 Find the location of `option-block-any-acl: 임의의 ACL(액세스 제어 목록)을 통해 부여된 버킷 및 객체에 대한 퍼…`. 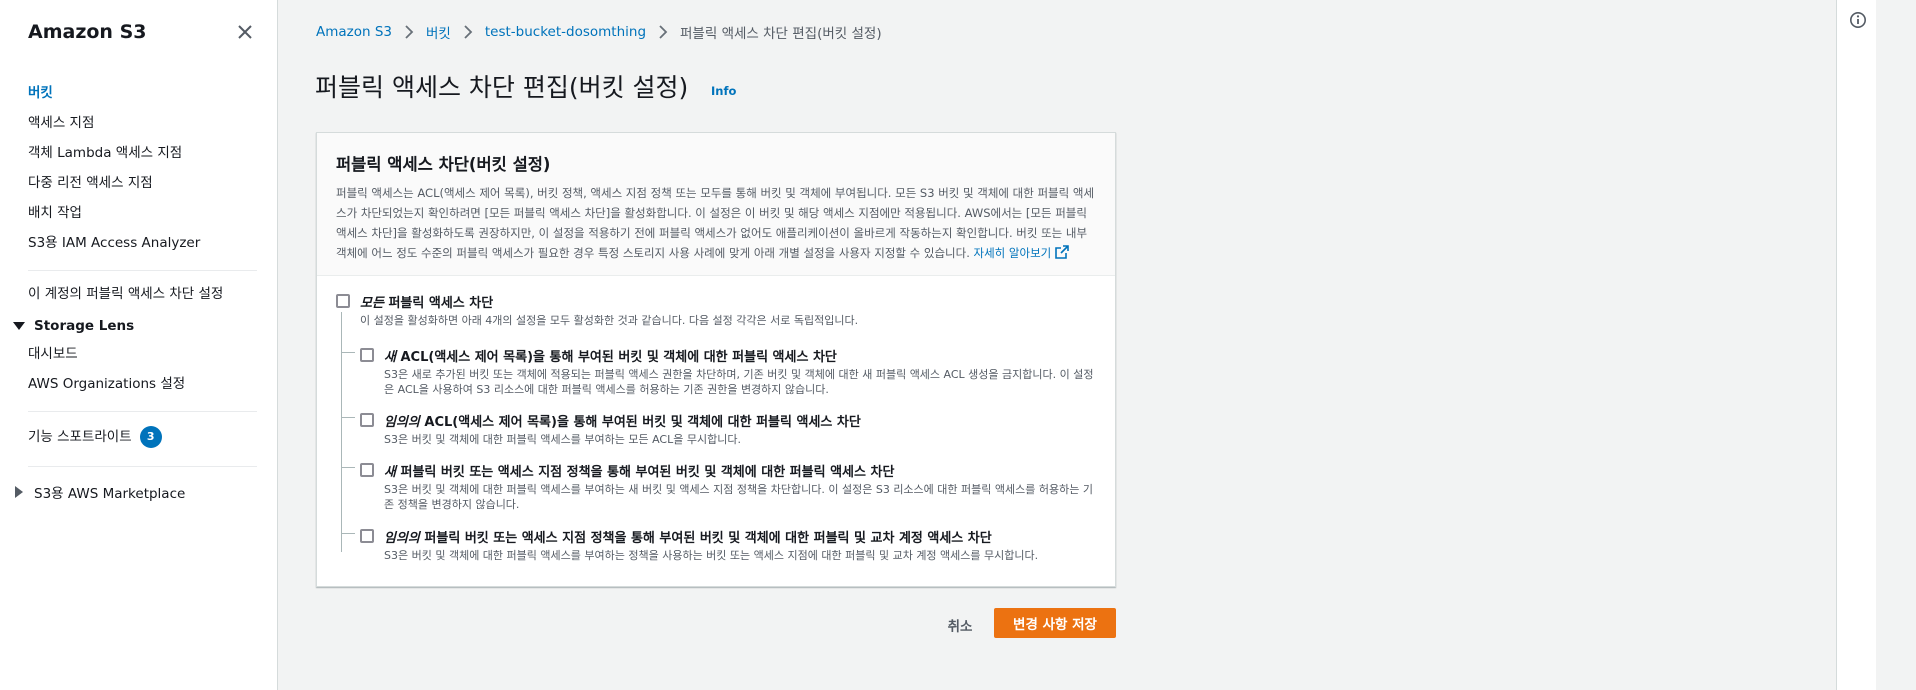

option-block-any-acl: 임의의 ACL(액세스 제어 목록)을 통해 부여된 버킷 및 객체에 대한 퍼… is located at coordinates (730, 429).